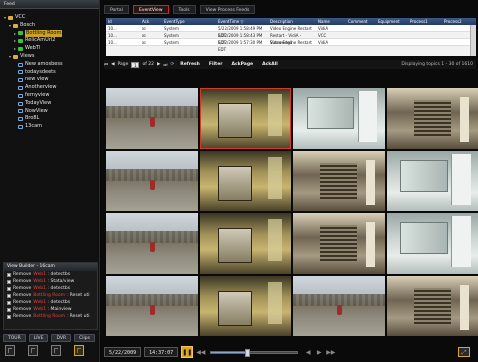 The height and width of the screenshot is (362, 478). I want to click on fullscreen-button: ⤢, so click(464, 352).